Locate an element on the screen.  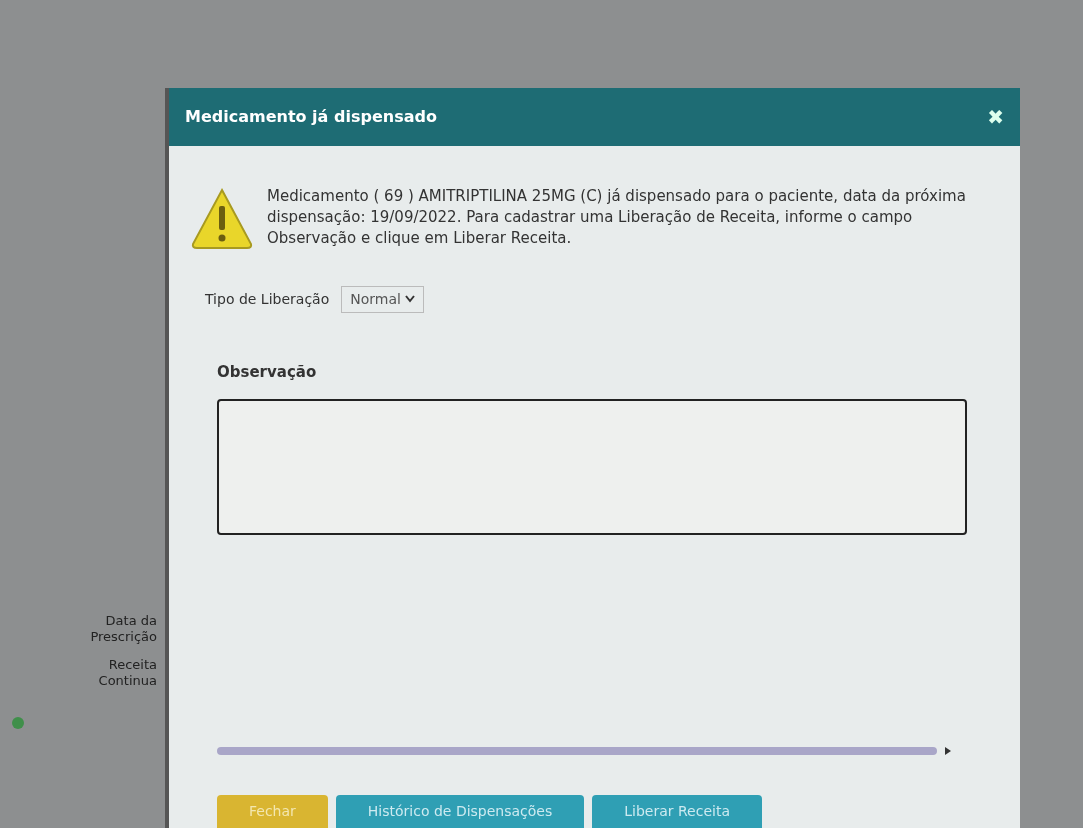
dialog-title: Medicamento já dispensado is located at coordinates (311, 116).